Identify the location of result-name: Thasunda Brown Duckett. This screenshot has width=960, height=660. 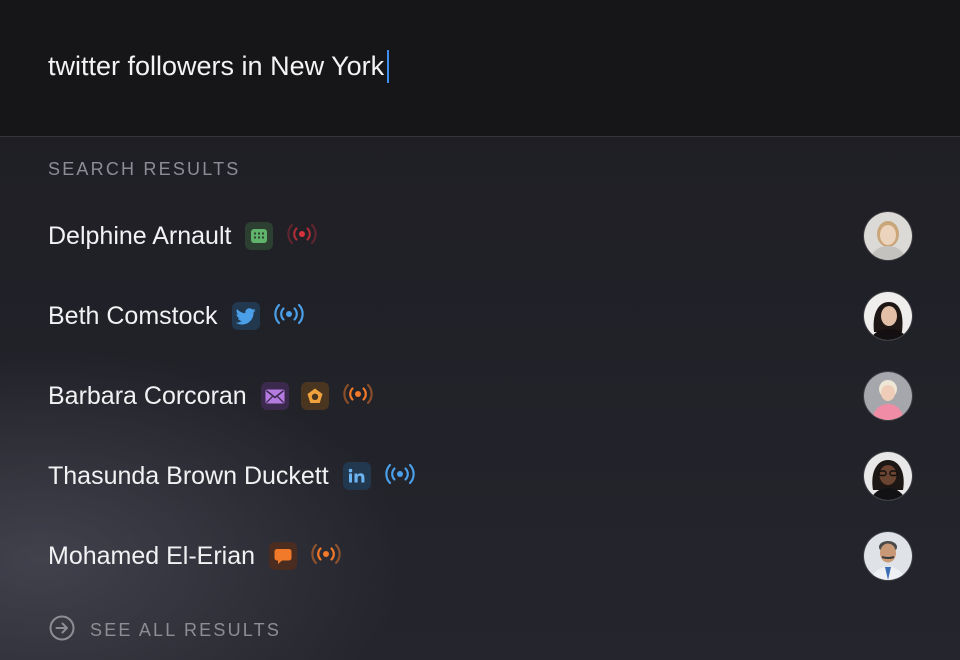
(188, 475).